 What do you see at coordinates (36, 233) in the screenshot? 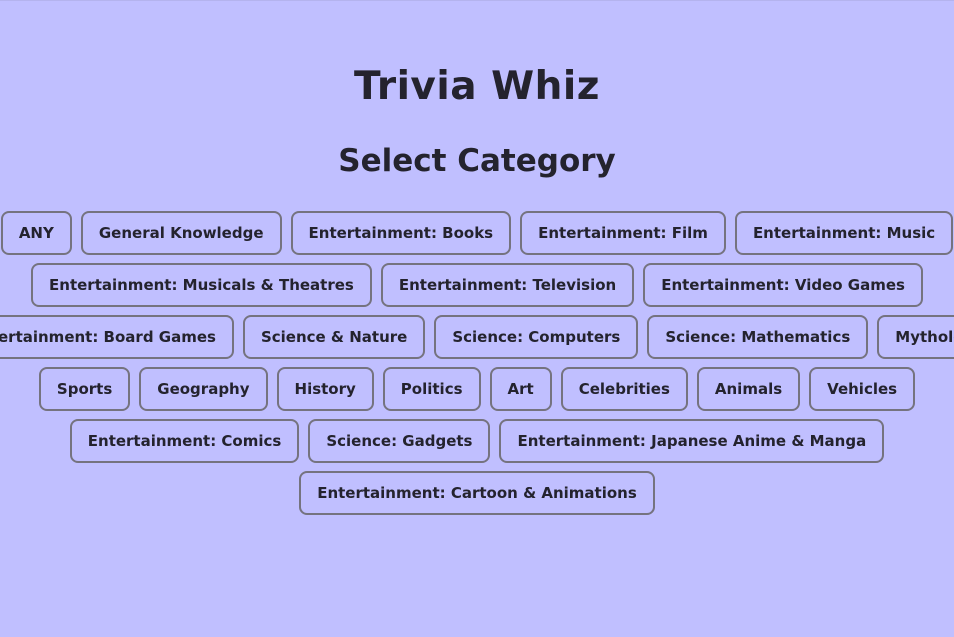
I see `category-button-any: ANY` at bounding box center [36, 233].